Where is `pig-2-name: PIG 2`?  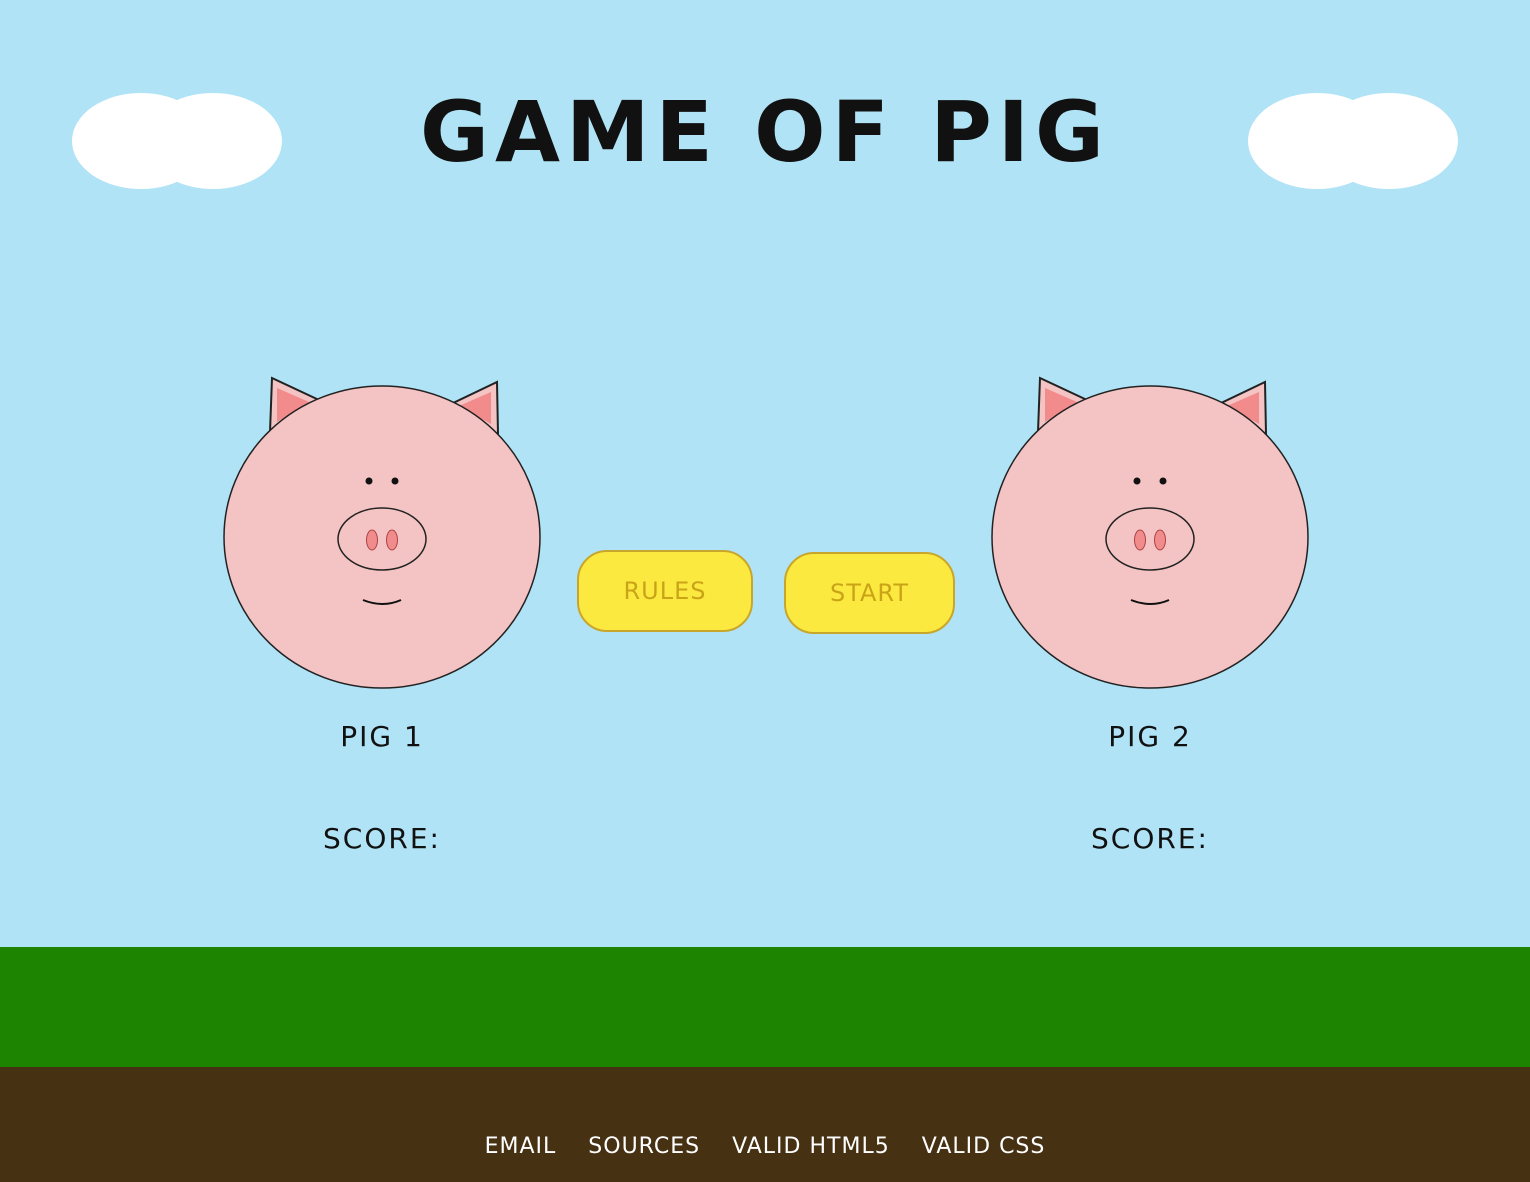
pig-2-name: PIG 2 is located at coordinates (1150, 736).